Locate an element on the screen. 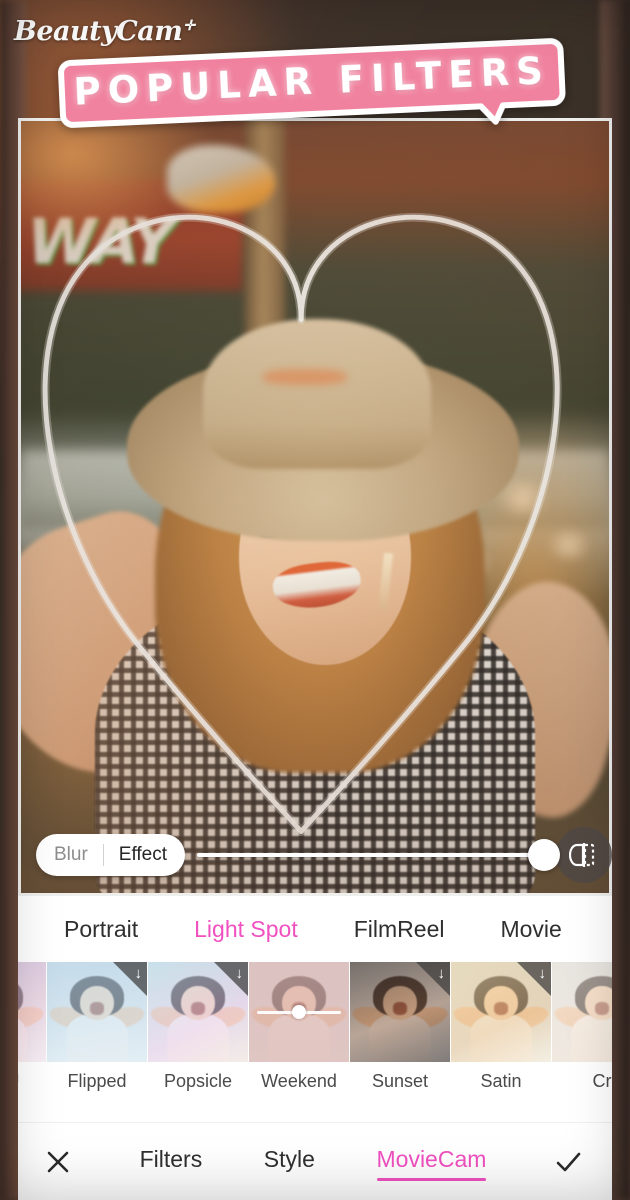  app-logo: BeautyCam✛ is located at coordinates (104, 31).